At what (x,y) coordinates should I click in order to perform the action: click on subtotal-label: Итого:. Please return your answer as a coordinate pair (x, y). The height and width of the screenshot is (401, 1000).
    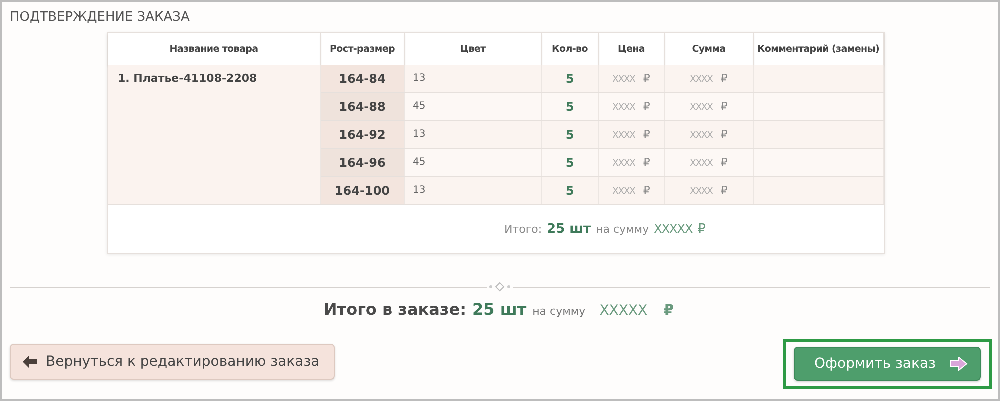
    Looking at the image, I should click on (523, 229).